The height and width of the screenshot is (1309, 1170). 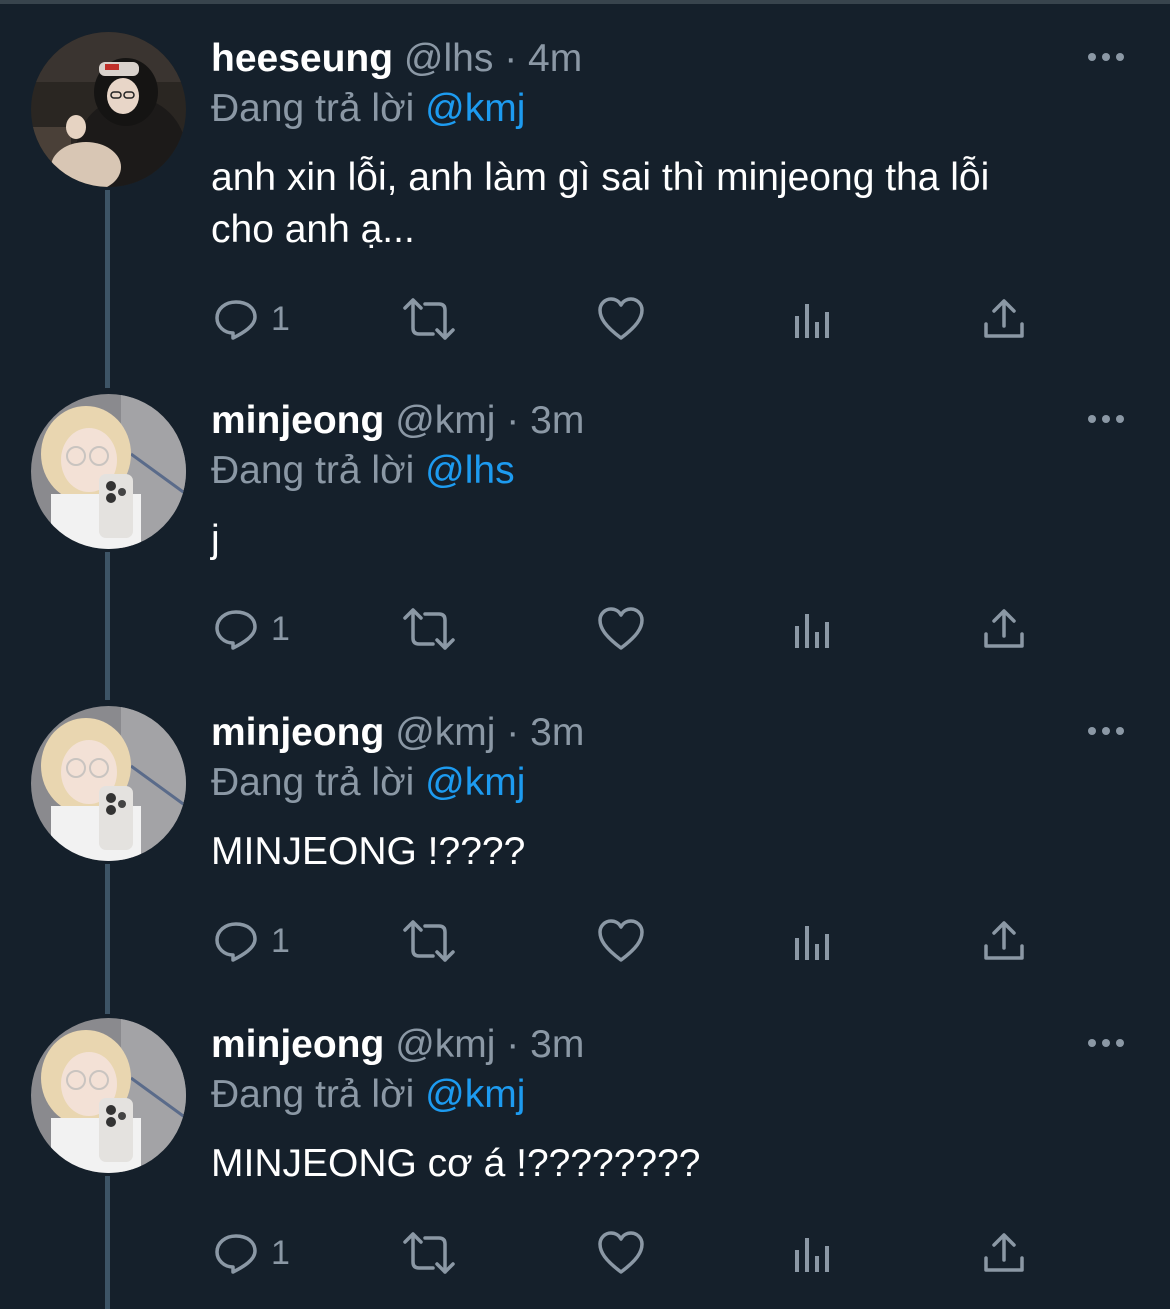 What do you see at coordinates (469, 470) in the screenshot?
I see `mention-link: @lhs` at bounding box center [469, 470].